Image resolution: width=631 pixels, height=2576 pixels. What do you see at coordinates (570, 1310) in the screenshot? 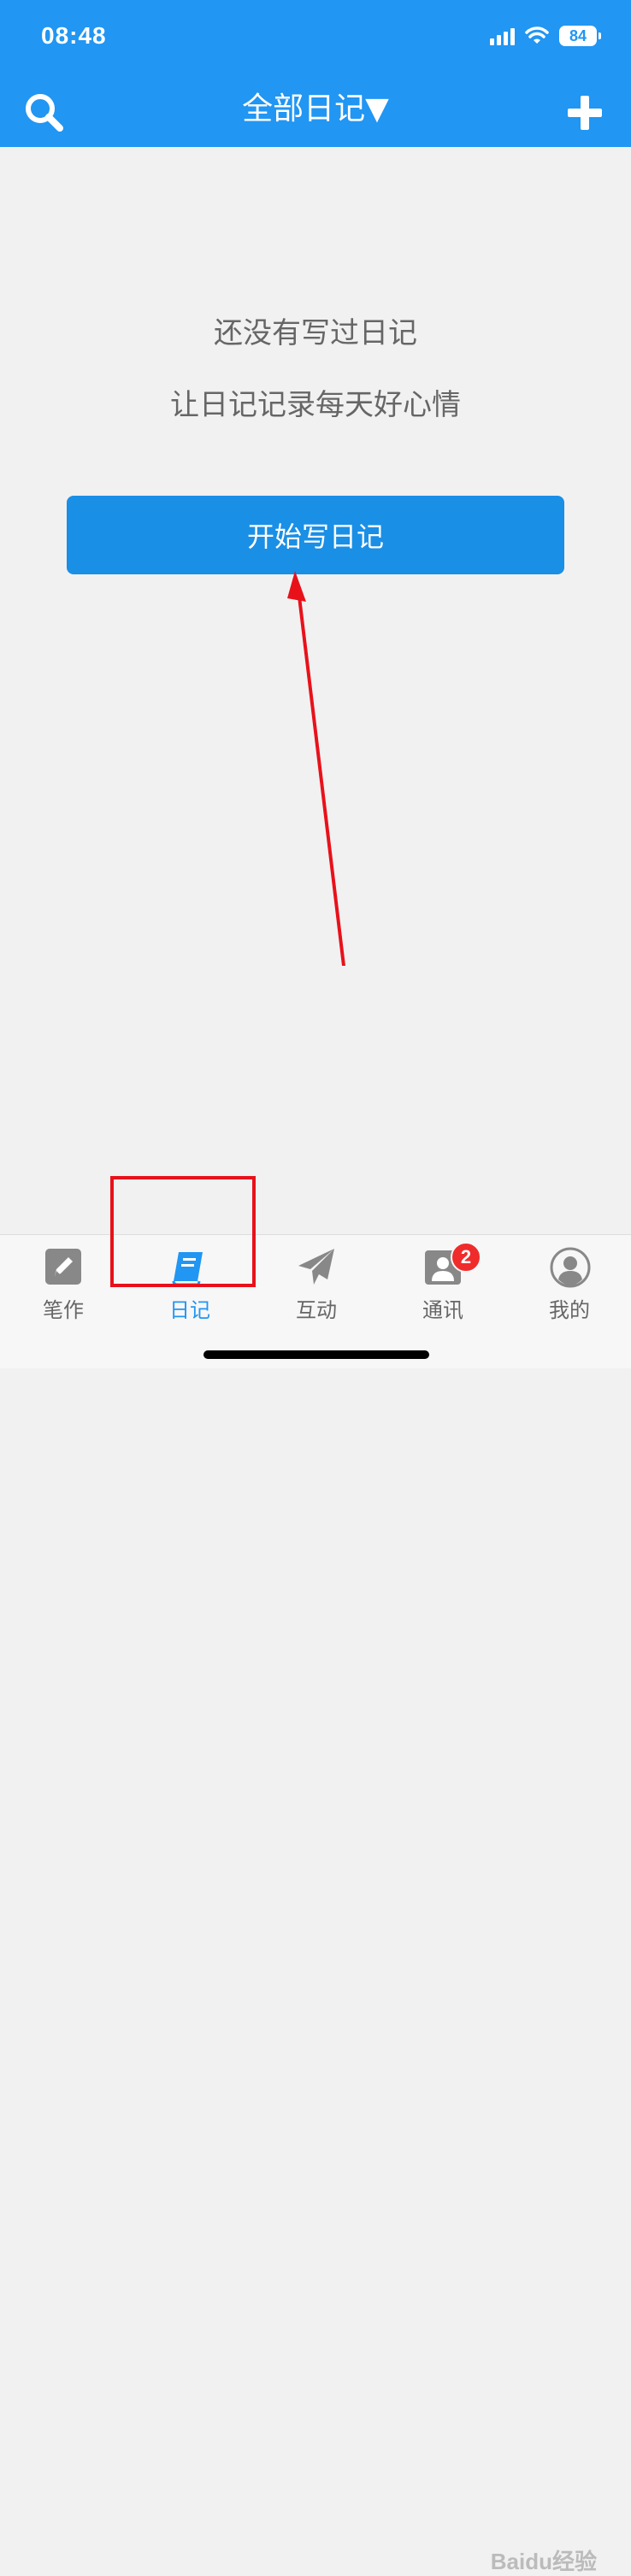
I see `tab-label: 我的` at bounding box center [570, 1310].